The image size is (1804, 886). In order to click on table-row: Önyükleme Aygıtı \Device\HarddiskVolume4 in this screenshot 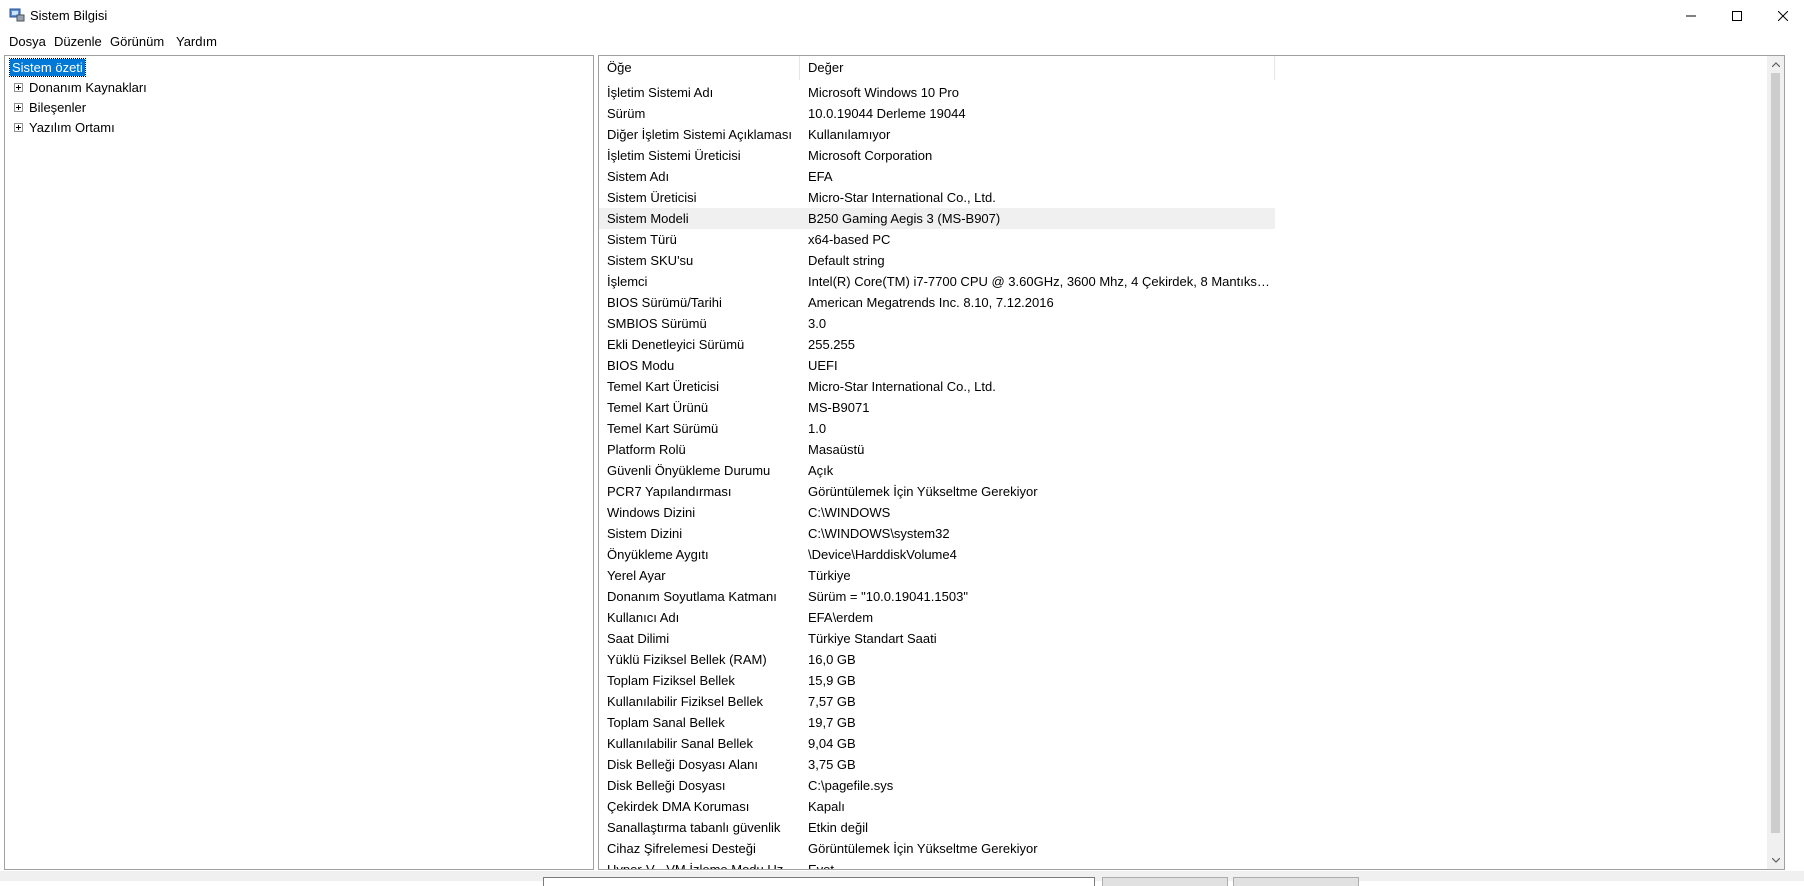, I will do `click(937, 554)`.